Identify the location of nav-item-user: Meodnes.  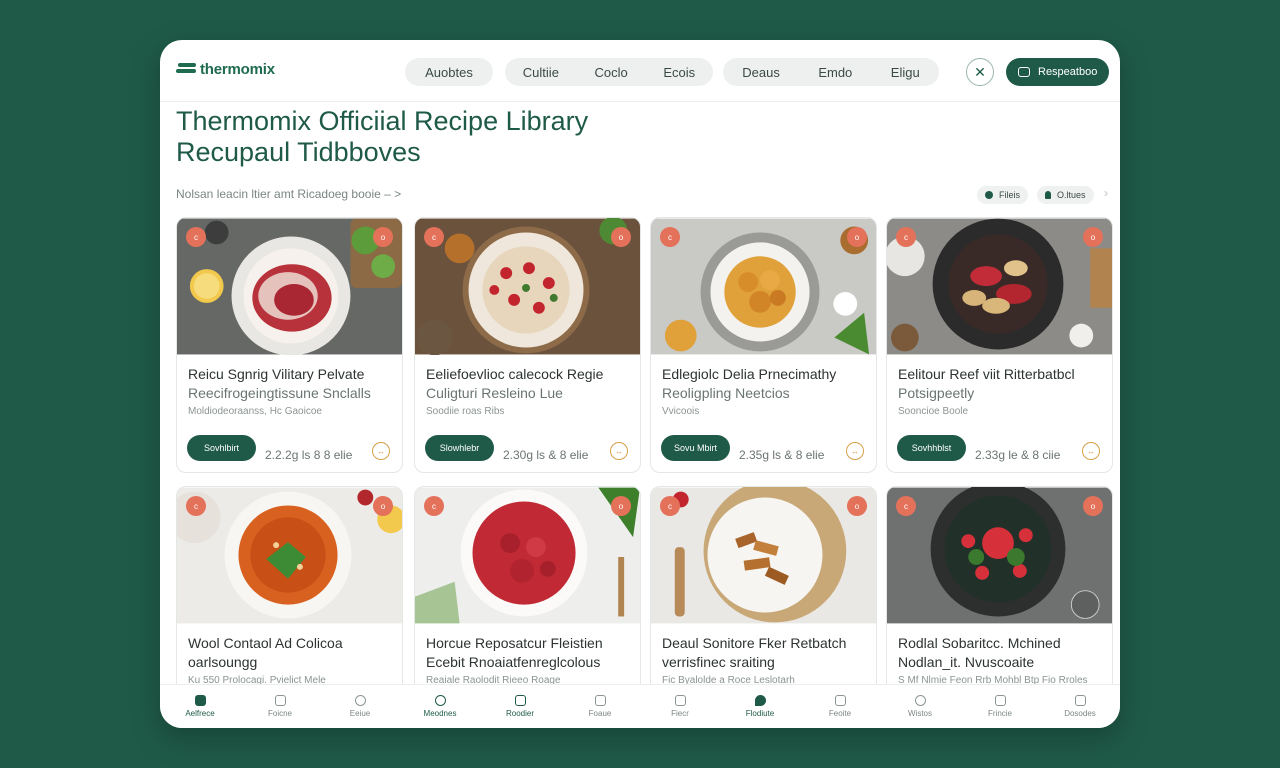
(440, 706).